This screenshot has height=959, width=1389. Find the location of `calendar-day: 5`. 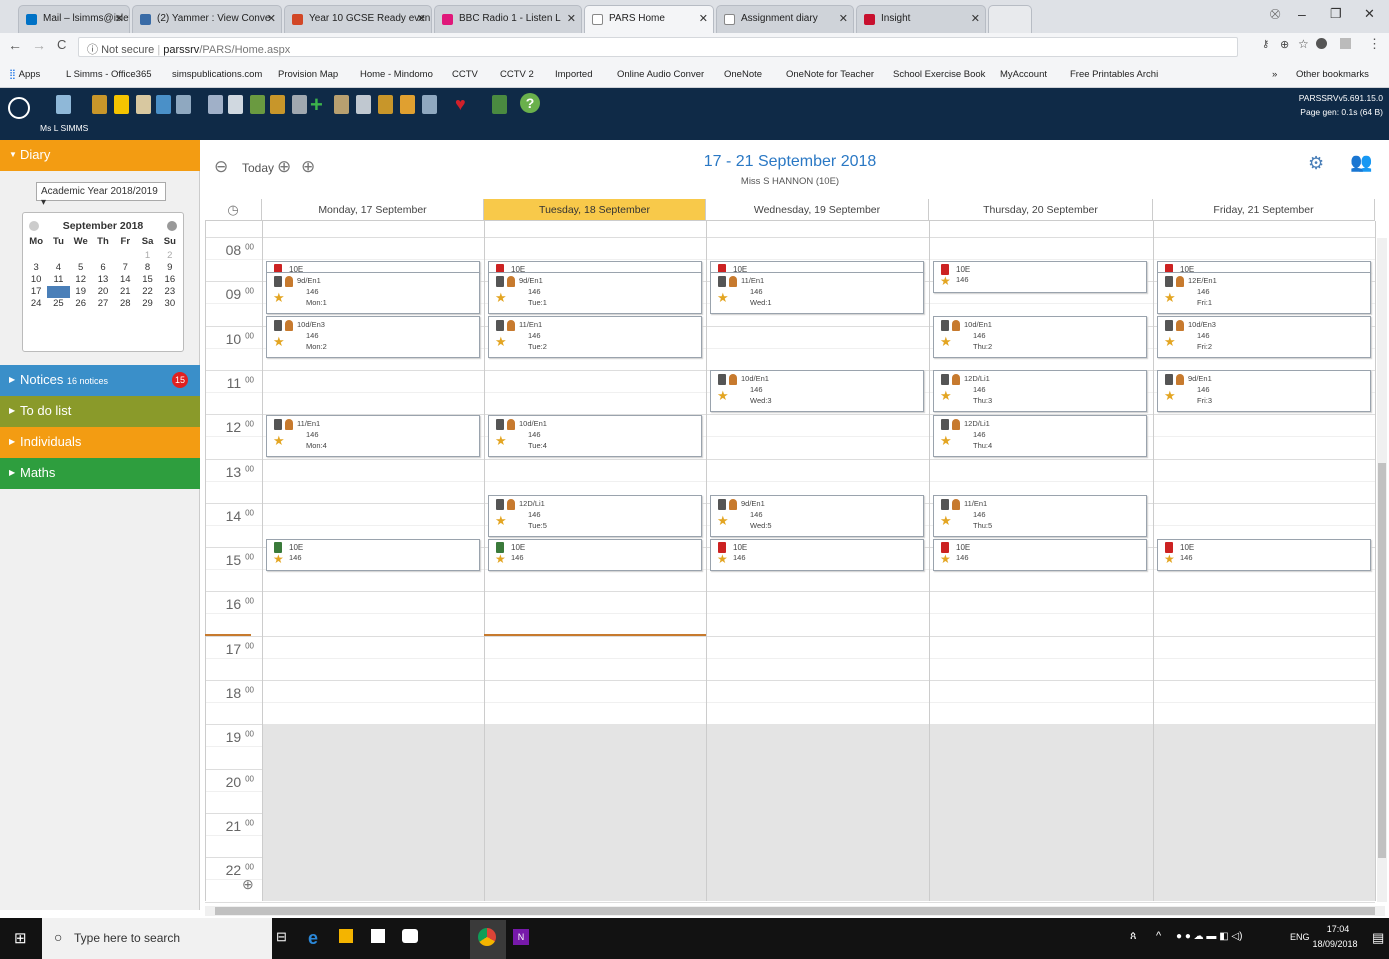

calendar-day: 5 is located at coordinates (81, 268).